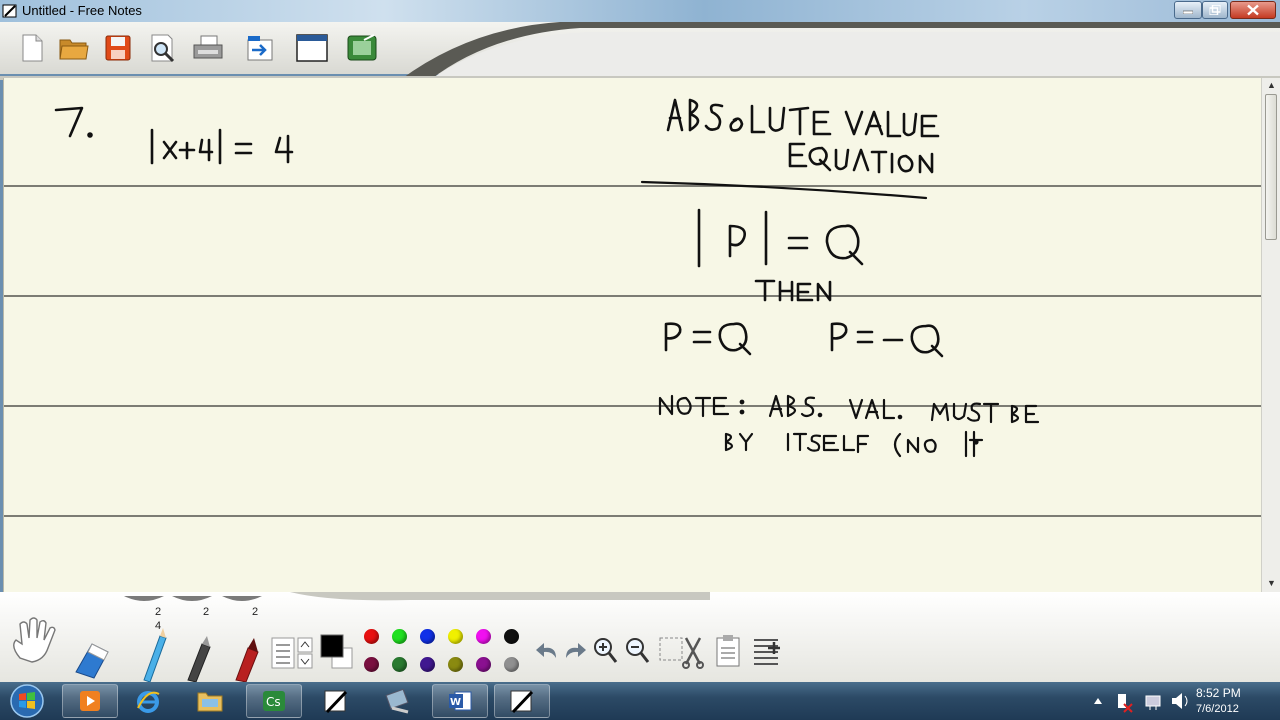 Image resolution: width=1280 pixels, height=720 pixels. I want to click on title-bar, so click(640, 11).